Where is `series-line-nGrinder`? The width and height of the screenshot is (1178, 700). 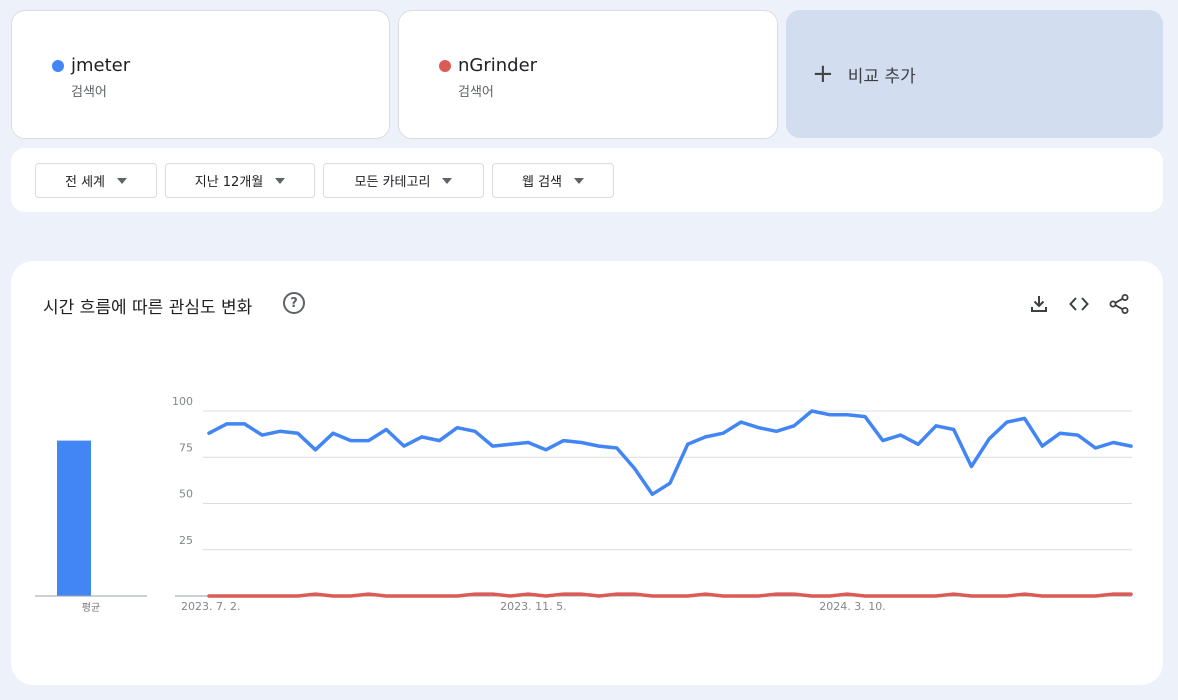
series-line-nGrinder is located at coordinates (670, 595).